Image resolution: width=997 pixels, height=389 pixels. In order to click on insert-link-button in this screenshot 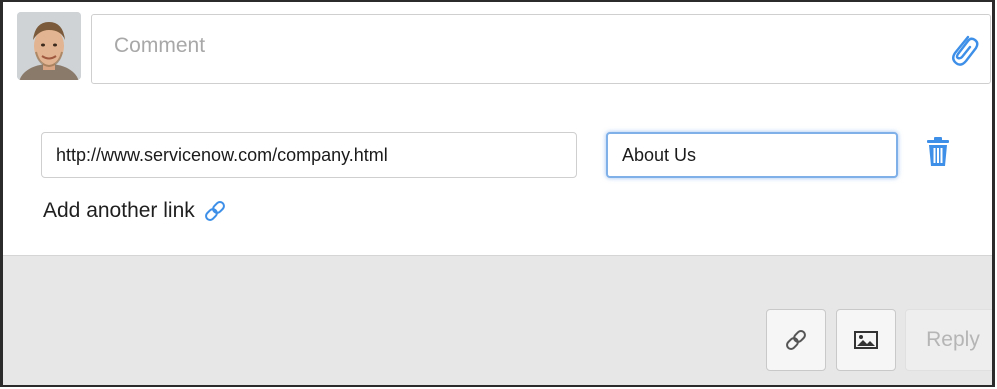, I will do `click(796, 340)`.